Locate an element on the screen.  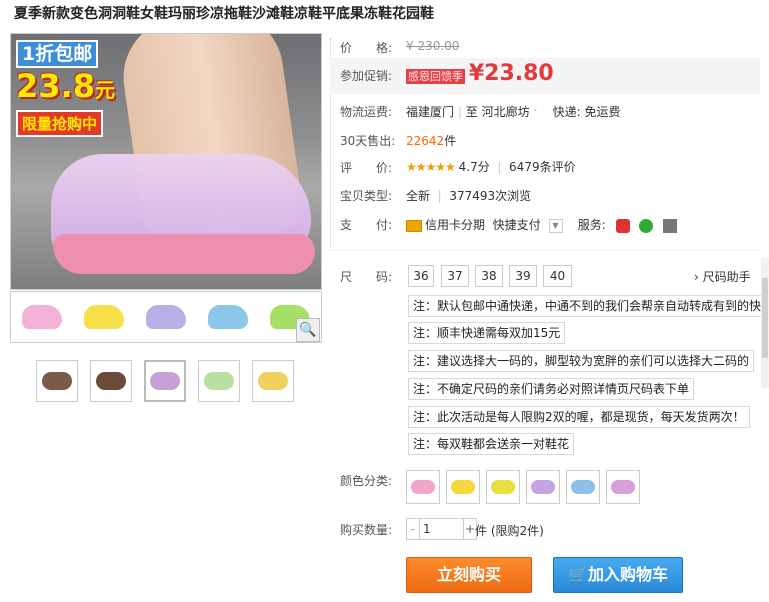
price-label: 价 格: is located at coordinates (366, 48).